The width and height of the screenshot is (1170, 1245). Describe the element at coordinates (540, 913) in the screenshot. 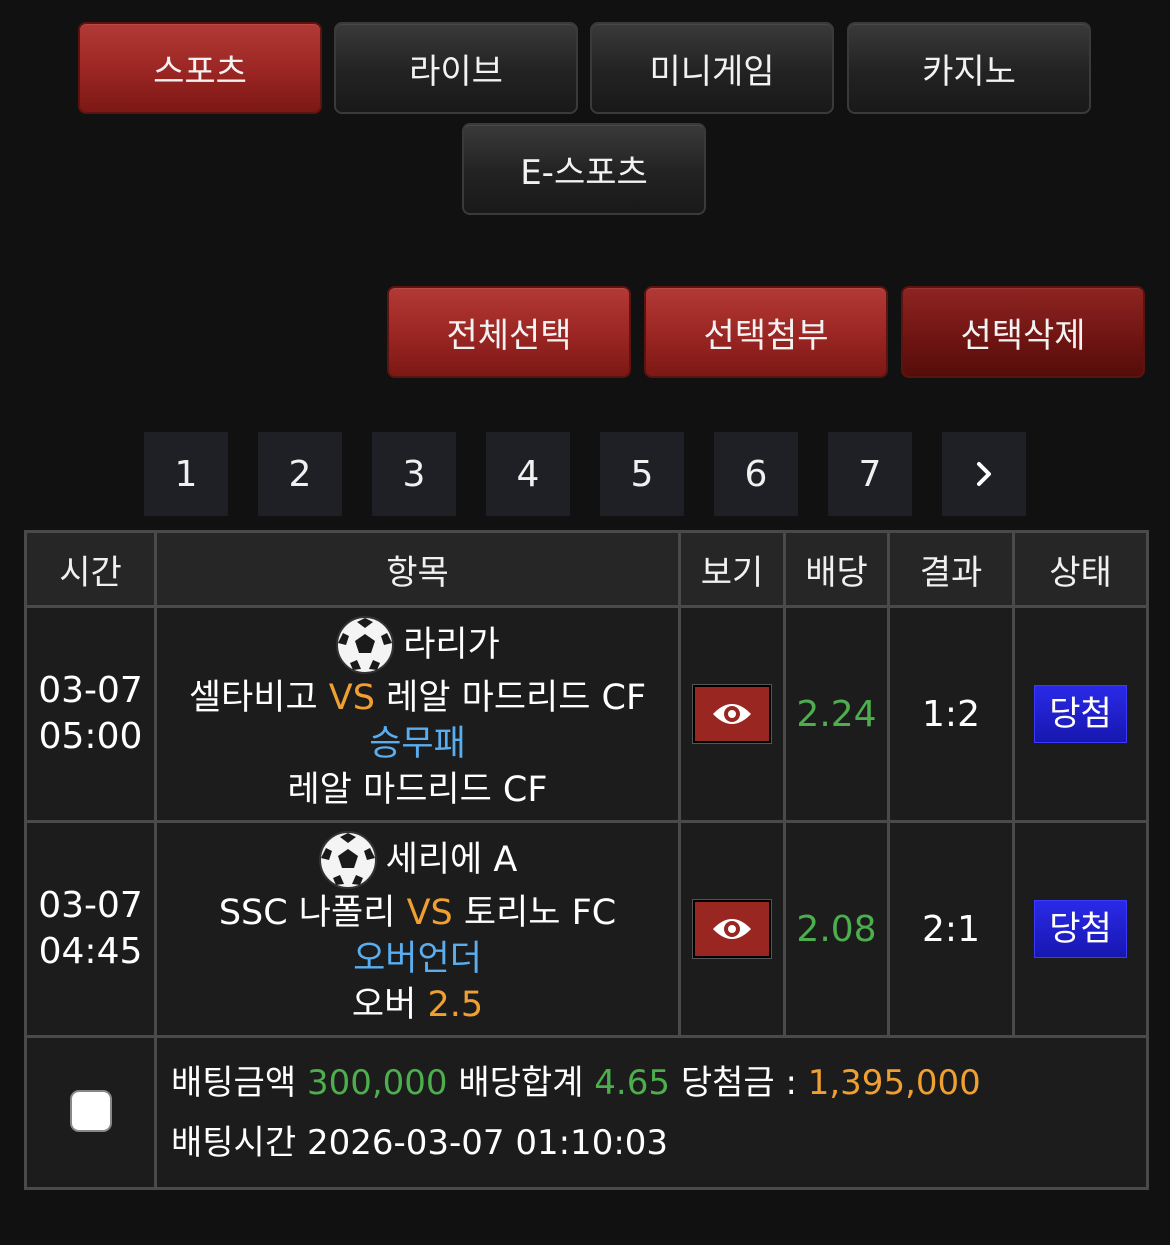

I see `away-team: 토리노 FC` at that location.